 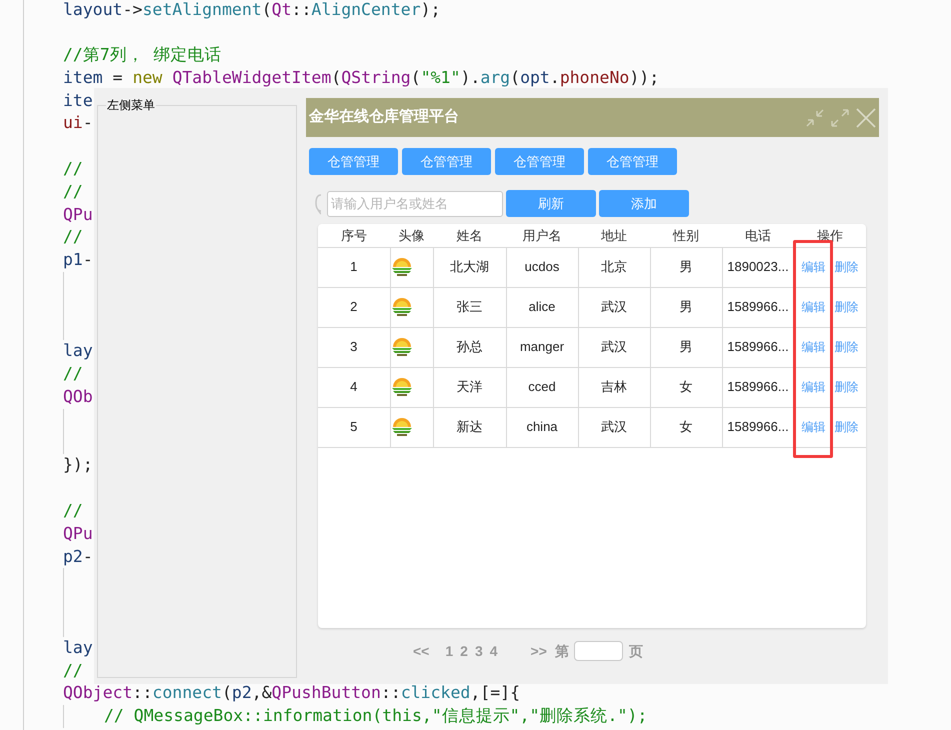 I want to click on table-cell: 吉林, so click(x=614, y=386).